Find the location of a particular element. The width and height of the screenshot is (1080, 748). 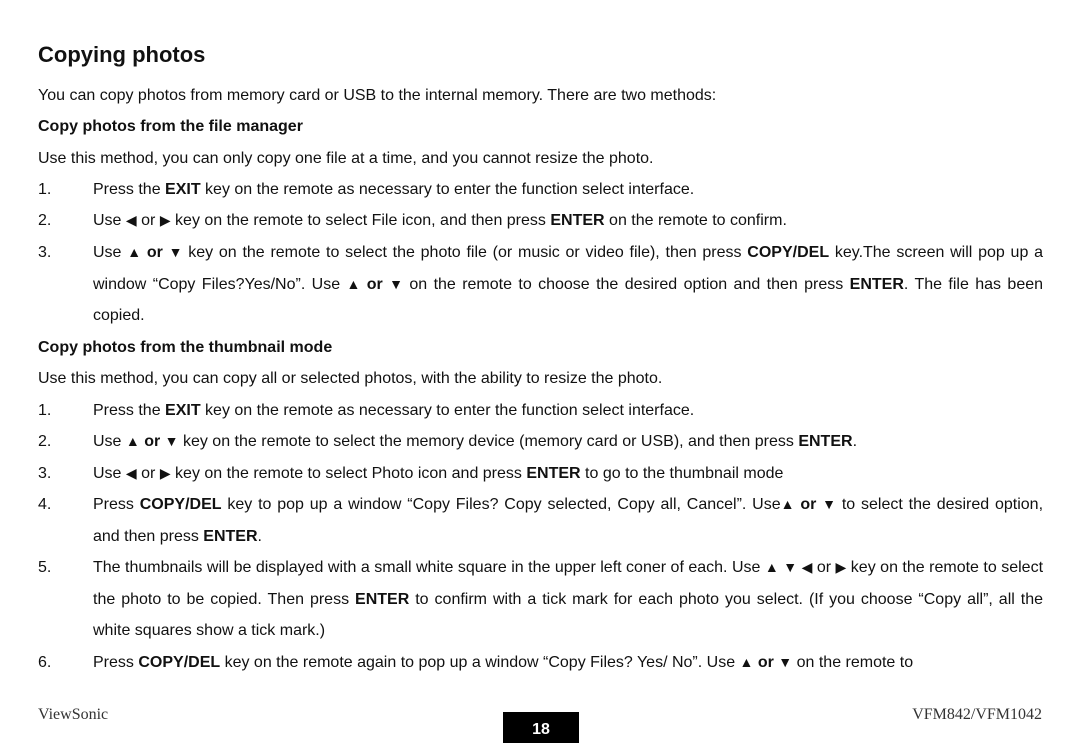

section-heading-thumbnail: Copy photos from the thumbnail mode is located at coordinates (185, 347).